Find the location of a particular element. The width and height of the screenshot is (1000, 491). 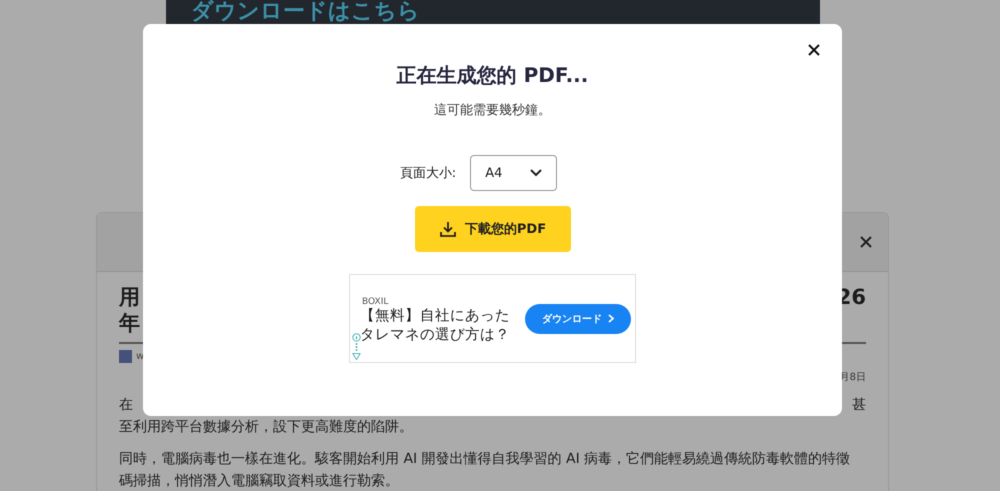

ad-headline: 【無料】自社にあった is located at coordinates (435, 316).